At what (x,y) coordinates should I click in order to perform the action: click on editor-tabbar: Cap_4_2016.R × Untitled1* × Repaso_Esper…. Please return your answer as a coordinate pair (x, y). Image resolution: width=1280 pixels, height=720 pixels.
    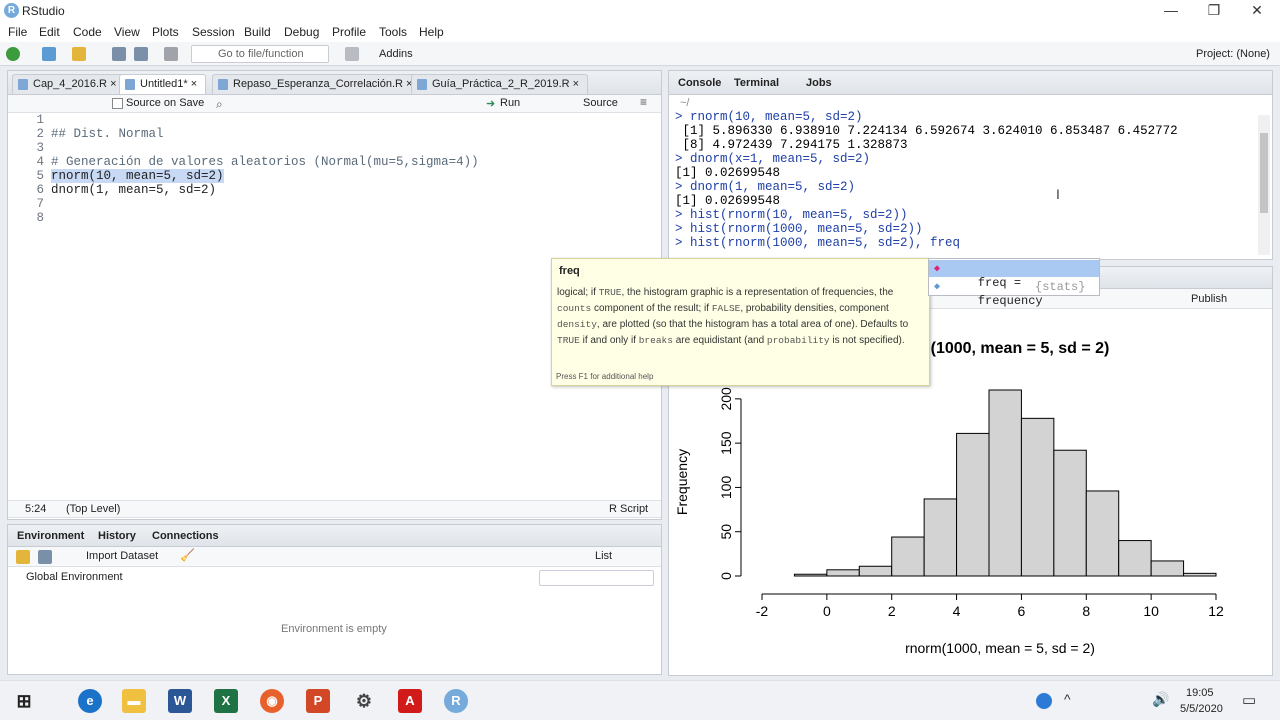
    Looking at the image, I should click on (334, 83).